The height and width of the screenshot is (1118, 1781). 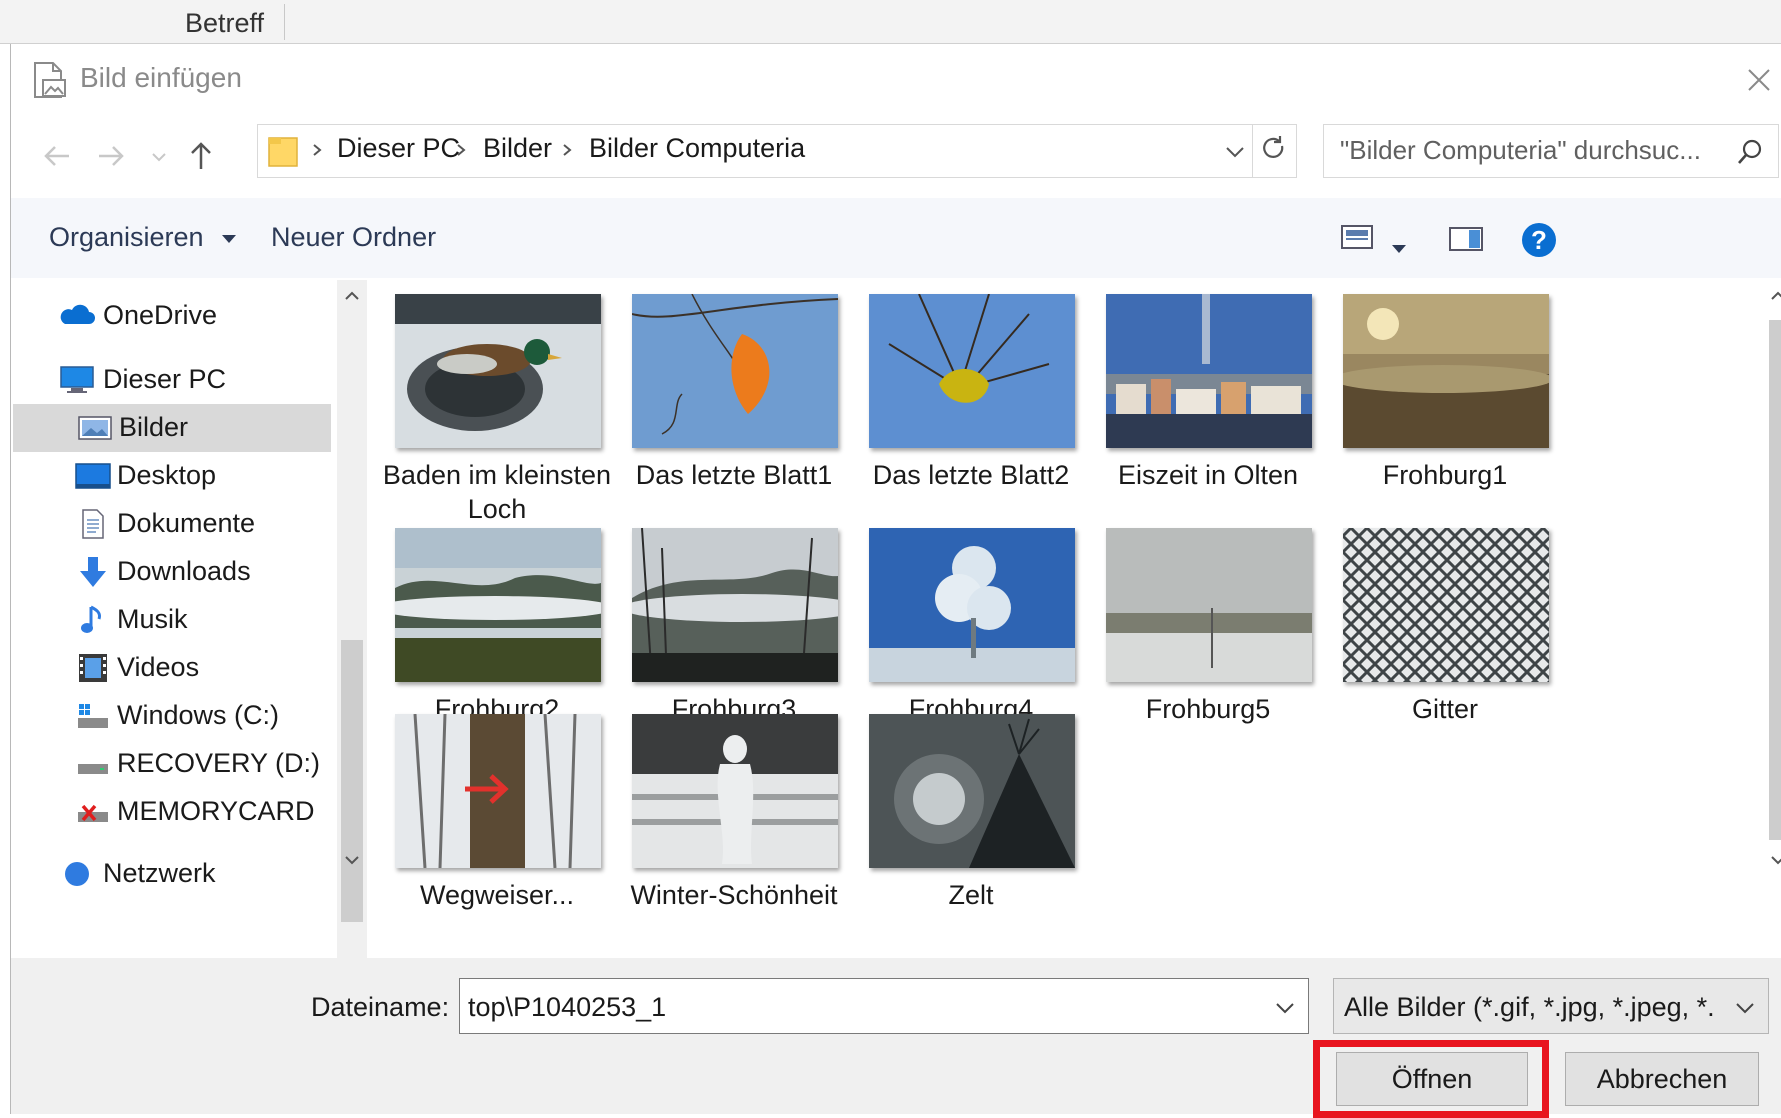 I want to click on sidebar-item-label: Windows (C:), so click(x=198, y=715).